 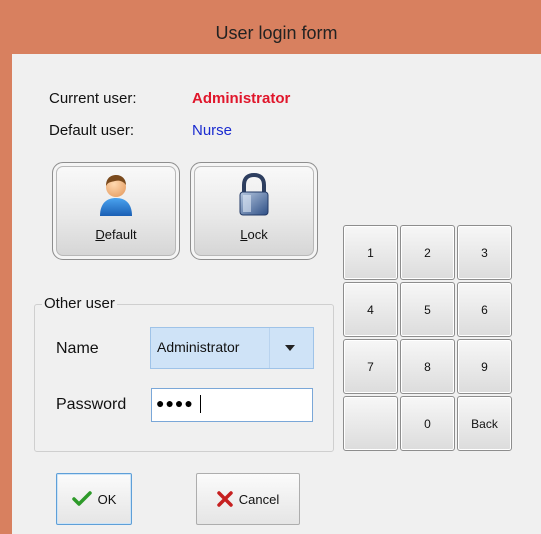 I want to click on cancel-button: Cancel, so click(x=248, y=499).